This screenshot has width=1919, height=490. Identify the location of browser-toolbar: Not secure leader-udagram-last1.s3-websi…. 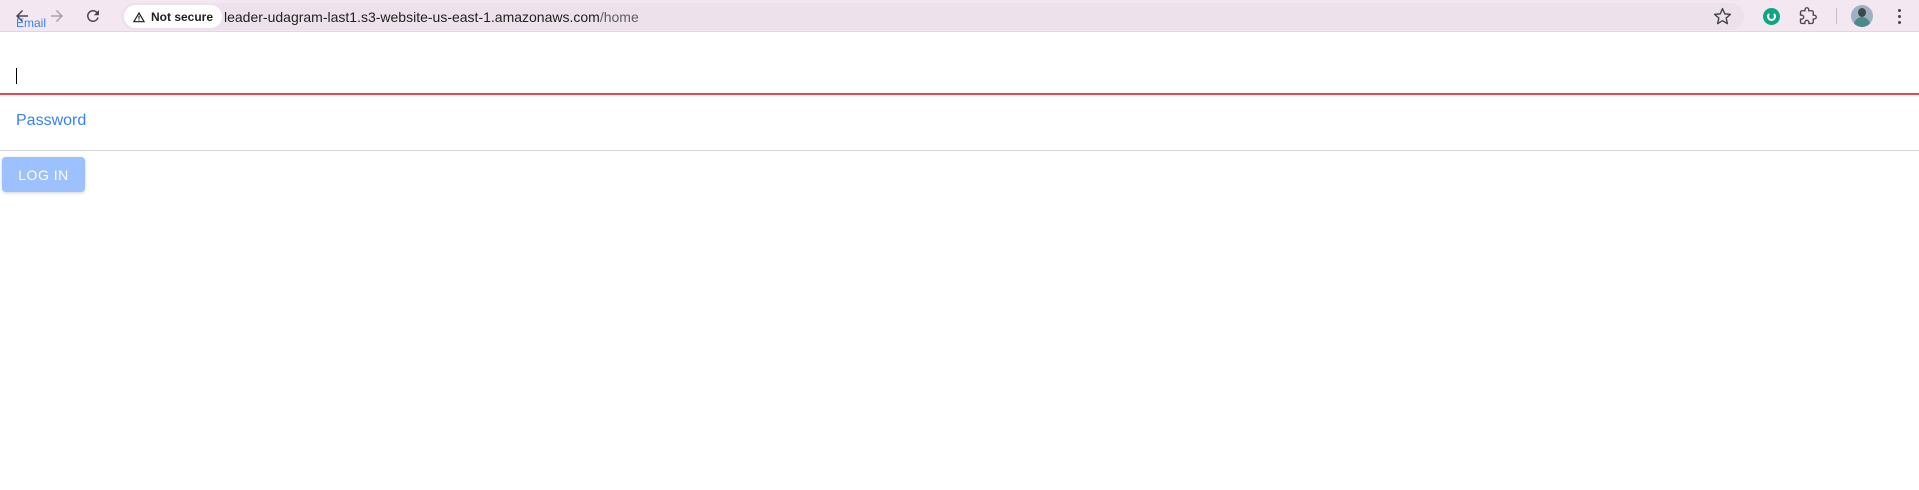
(959, 16).